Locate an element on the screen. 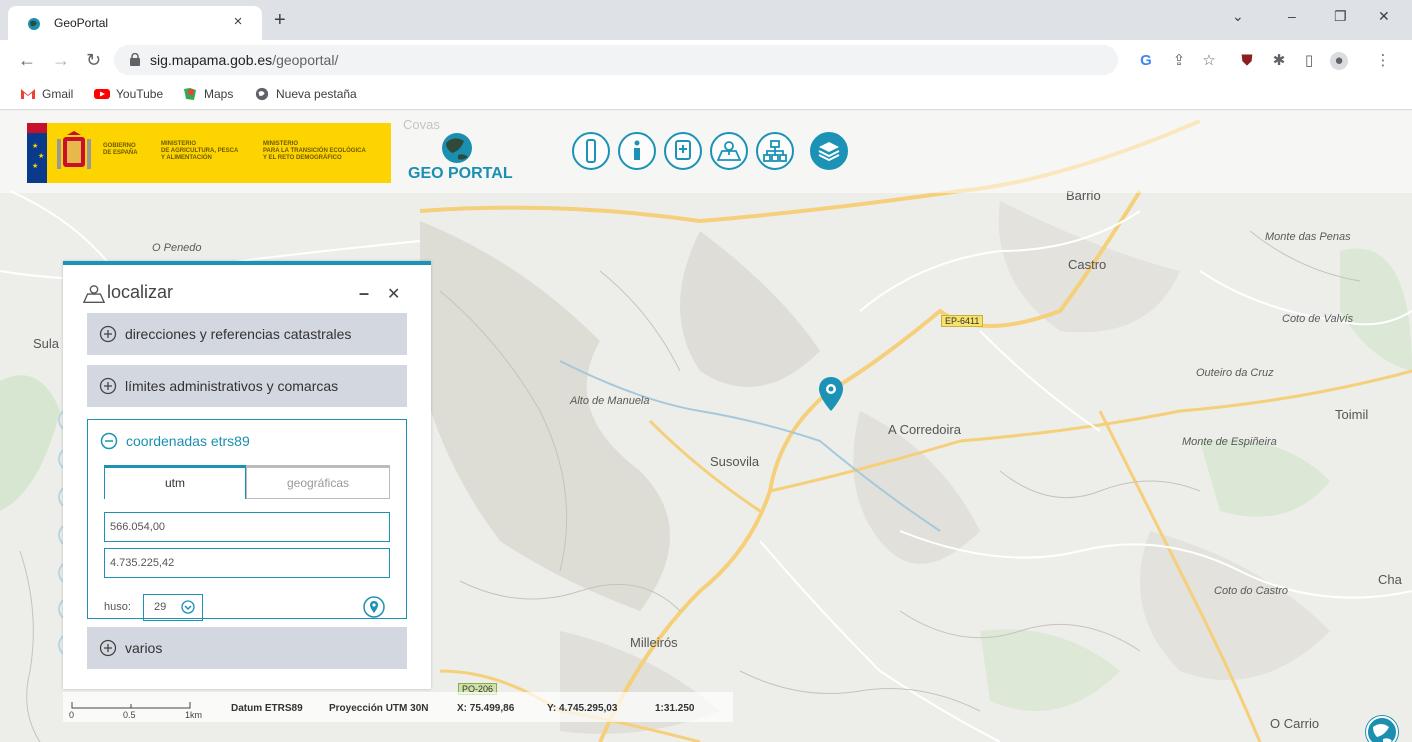 Image resolution: width=1412 pixels, height=742 pixels. map-label: Susovila is located at coordinates (735, 461).